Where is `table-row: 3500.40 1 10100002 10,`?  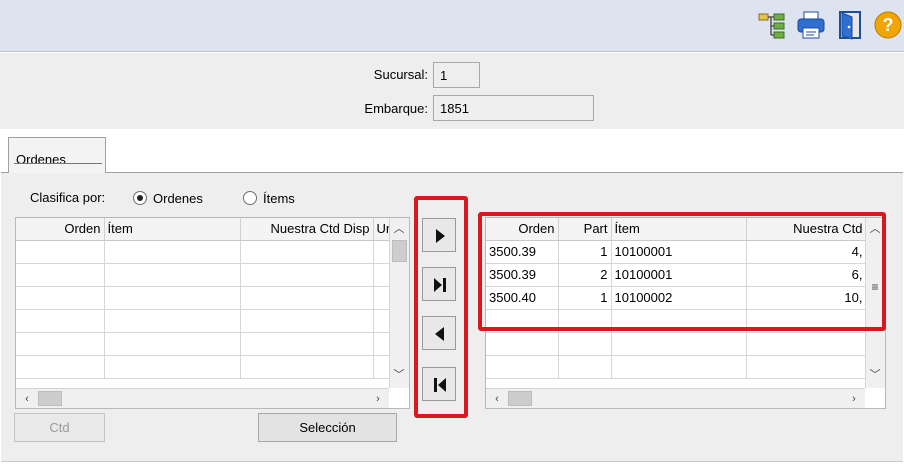
table-row: 3500.40 1 10100002 10, is located at coordinates (676, 298).